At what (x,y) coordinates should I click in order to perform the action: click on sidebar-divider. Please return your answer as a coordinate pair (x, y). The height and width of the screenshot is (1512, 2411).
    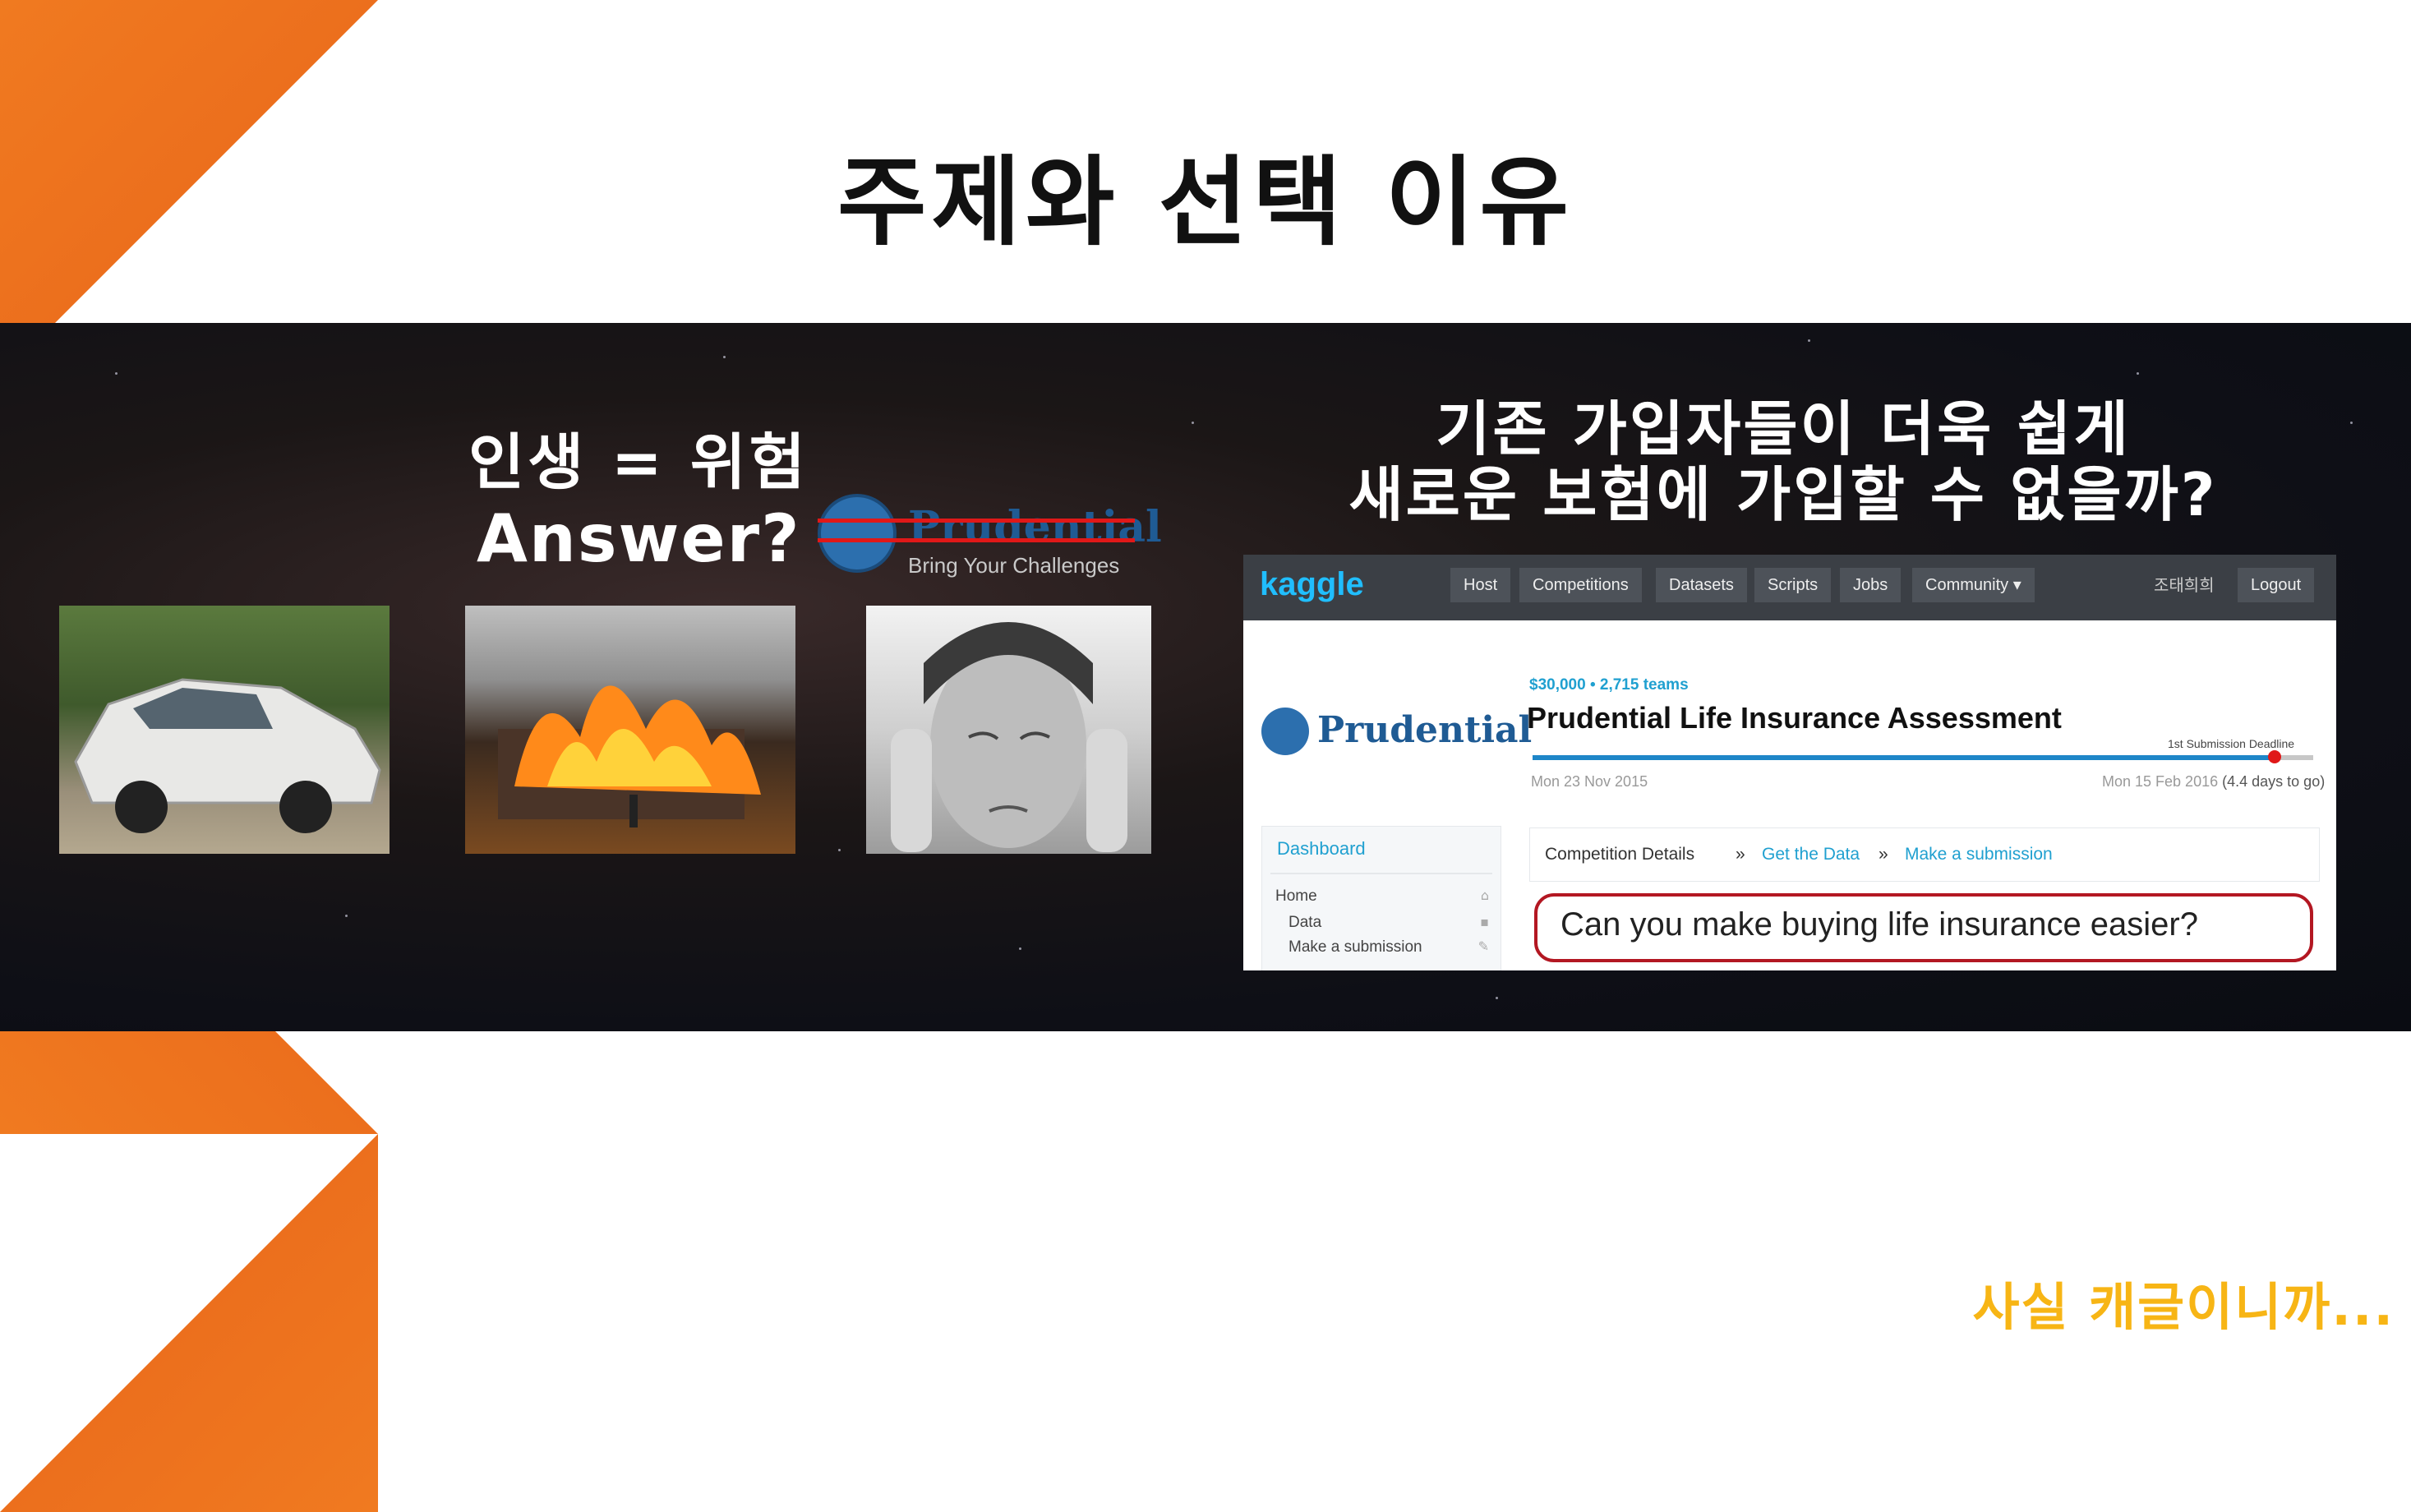
    Looking at the image, I should click on (1381, 873).